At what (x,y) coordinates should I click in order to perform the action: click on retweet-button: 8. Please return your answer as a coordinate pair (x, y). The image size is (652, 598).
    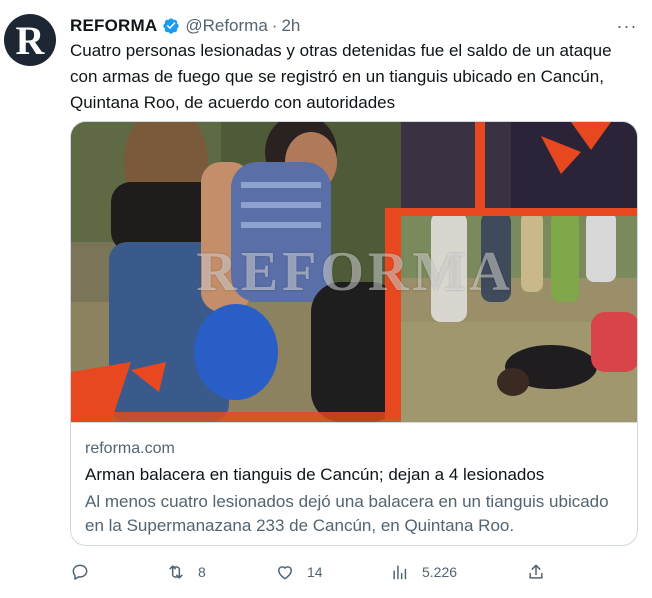
    Looking at the image, I should click on (186, 572).